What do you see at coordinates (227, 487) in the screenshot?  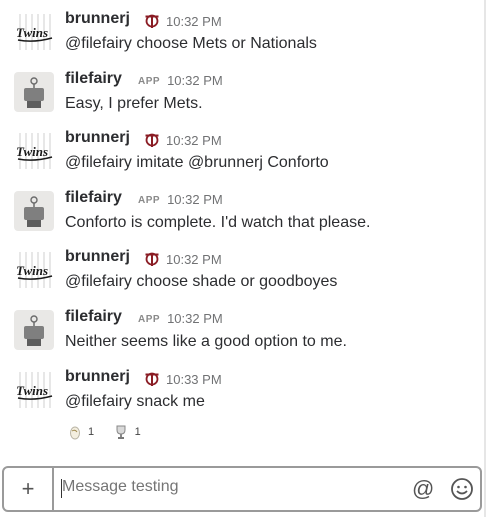 I see `message-input` at bounding box center [227, 487].